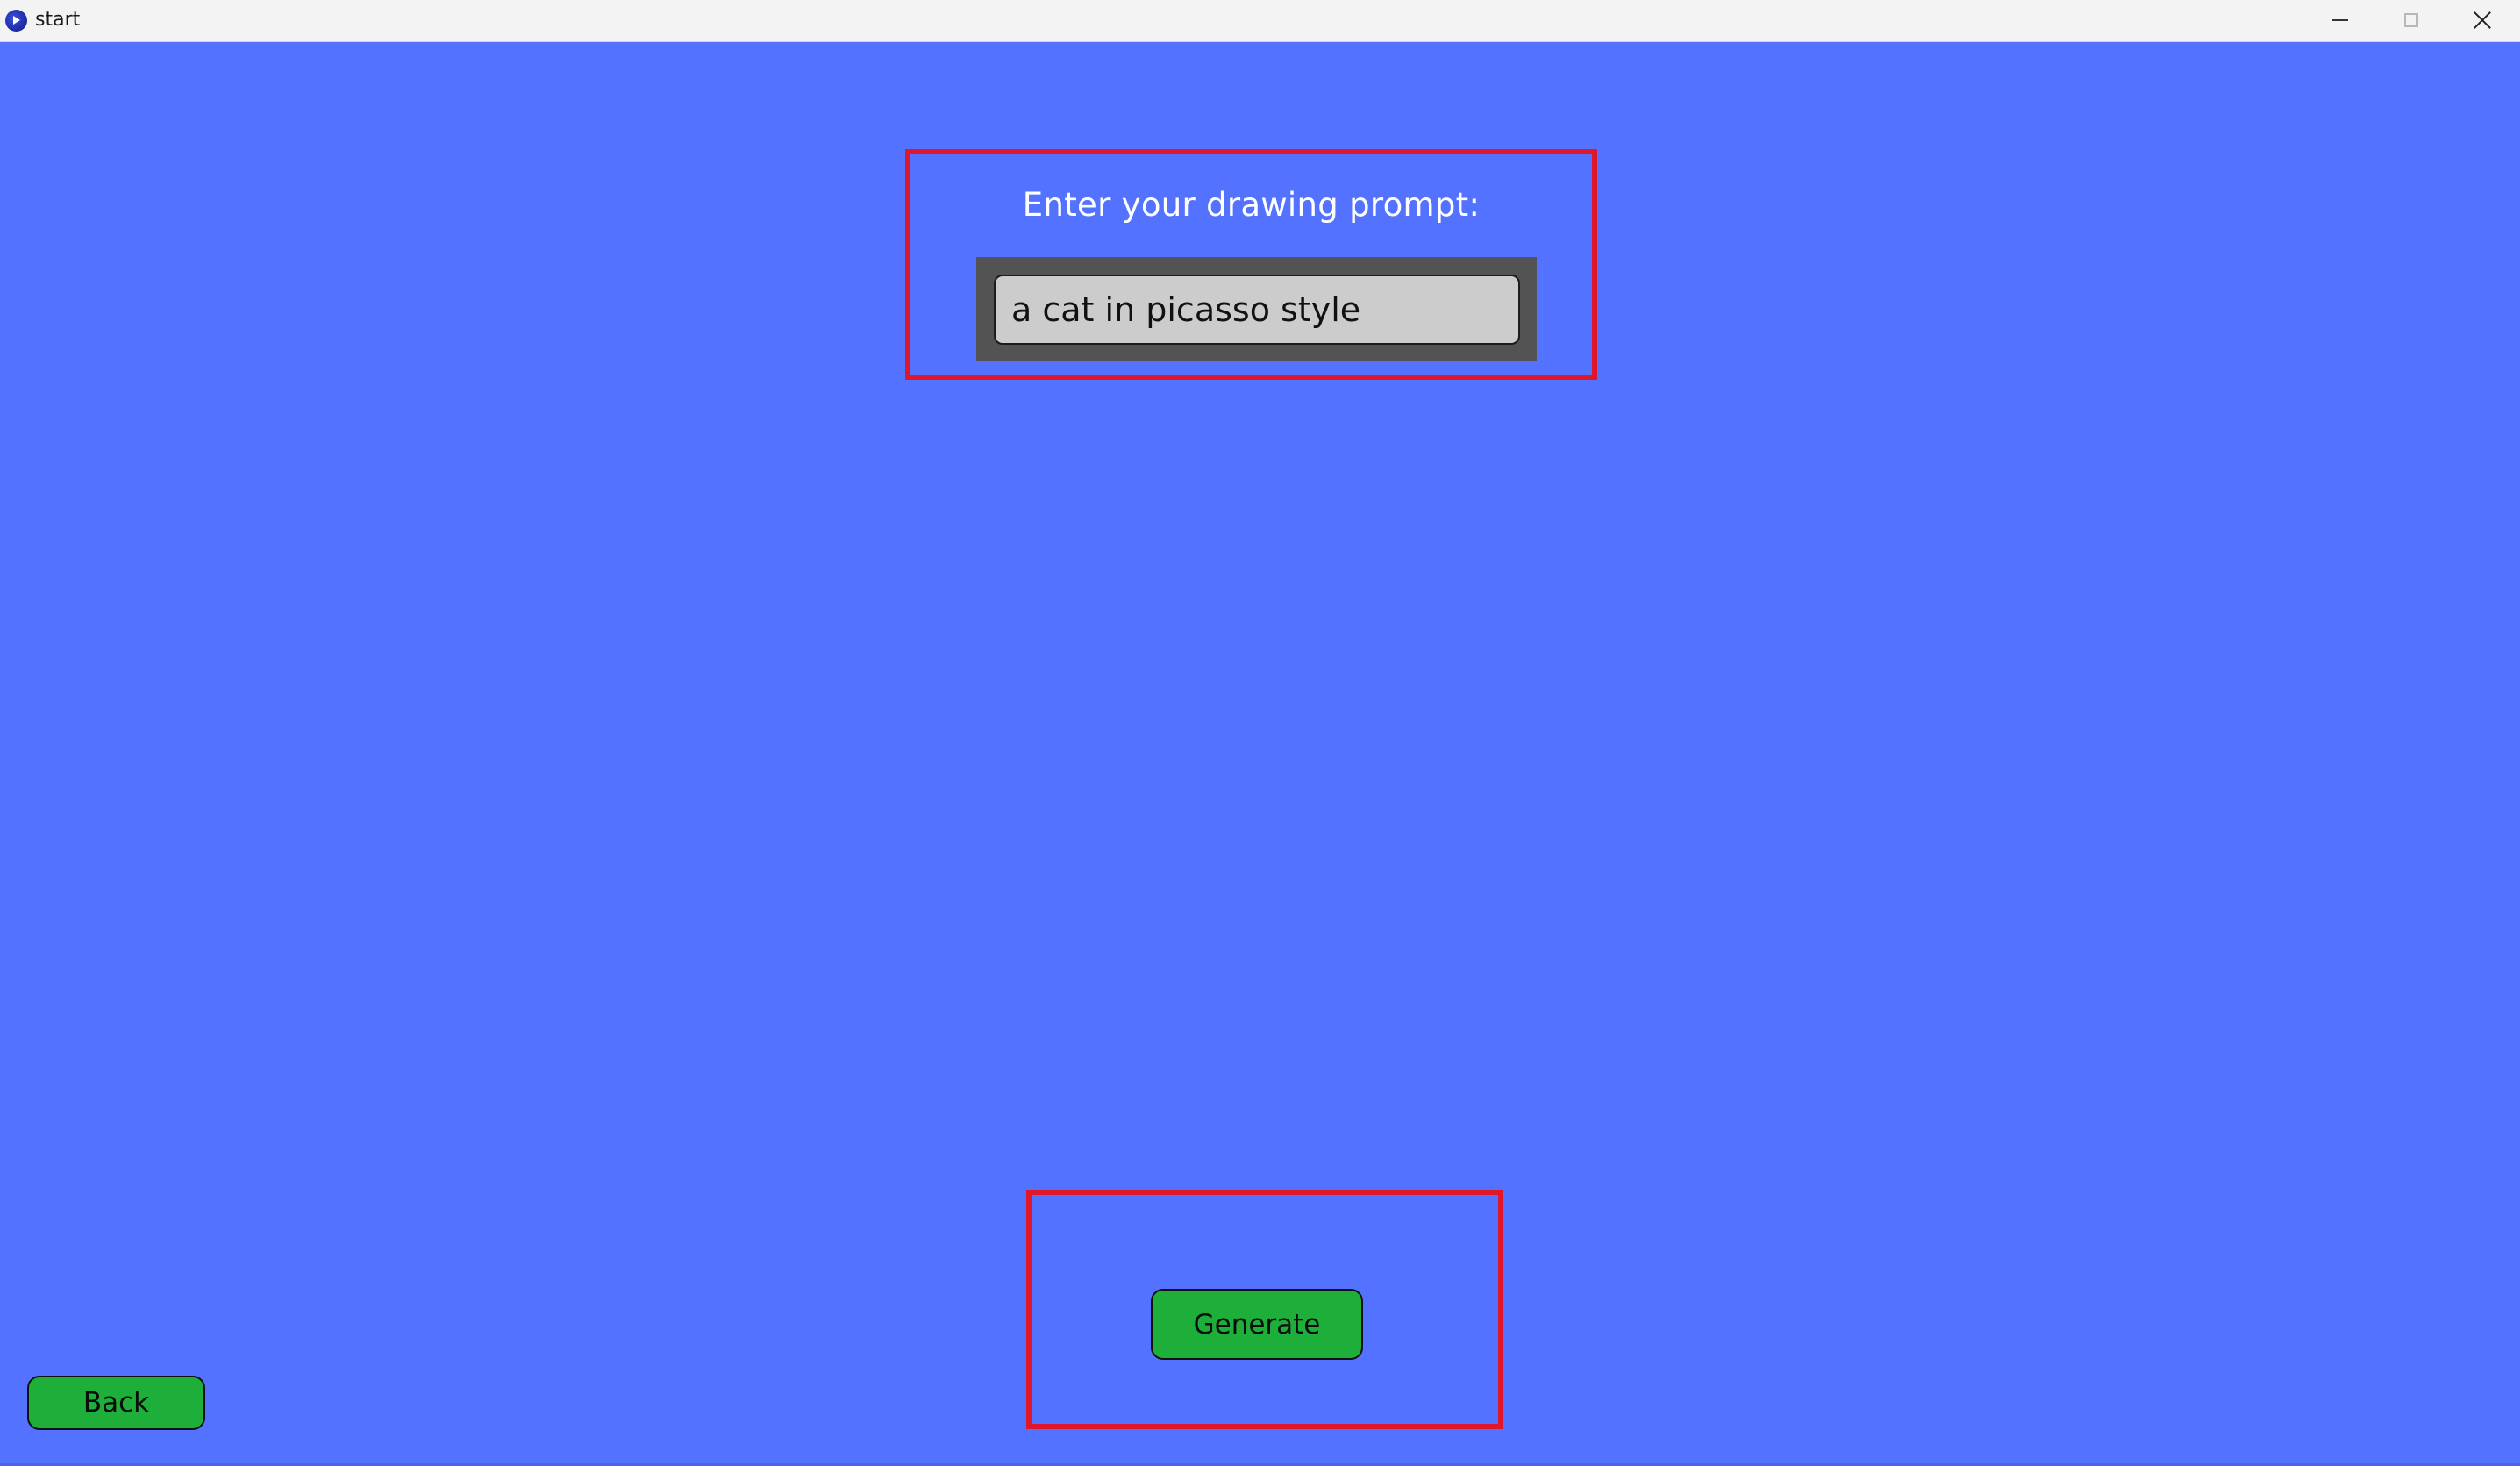 Image resolution: width=2520 pixels, height=1466 pixels. I want to click on close-icon, so click(2482, 20).